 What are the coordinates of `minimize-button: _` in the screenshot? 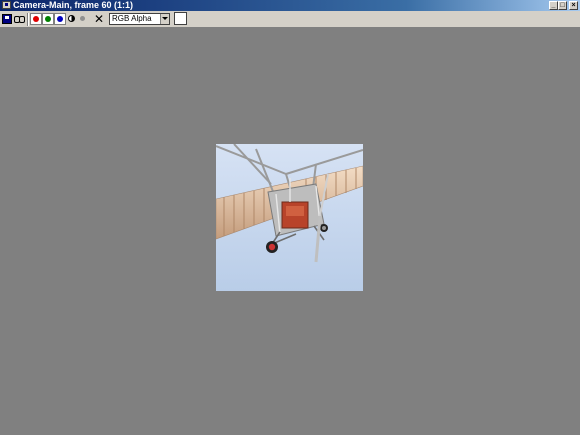 It's located at (553, 5).